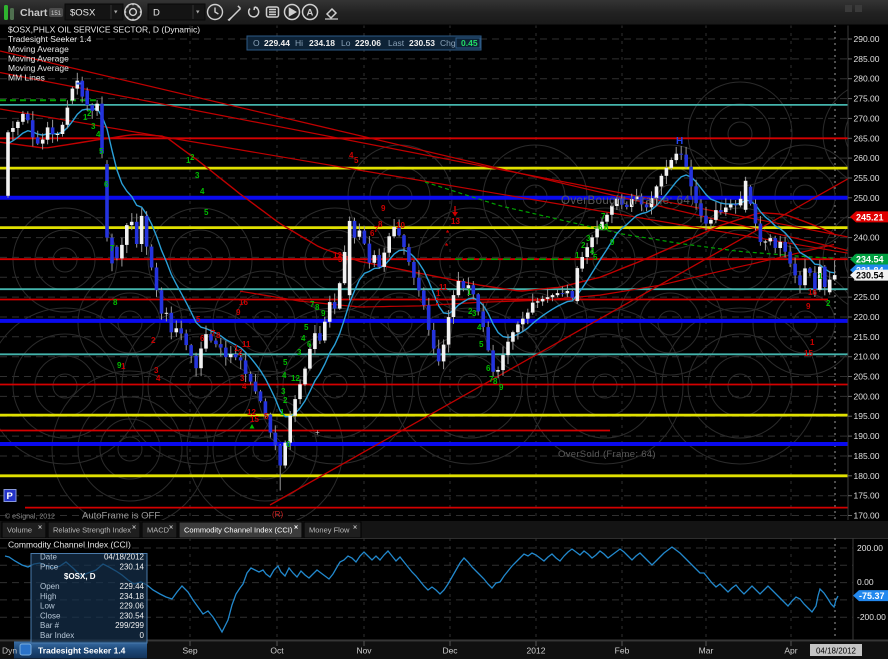  What do you see at coordinates (448, 43) in the screenshot?
I see `svg-text: Chg` at bounding box center [448, 43].